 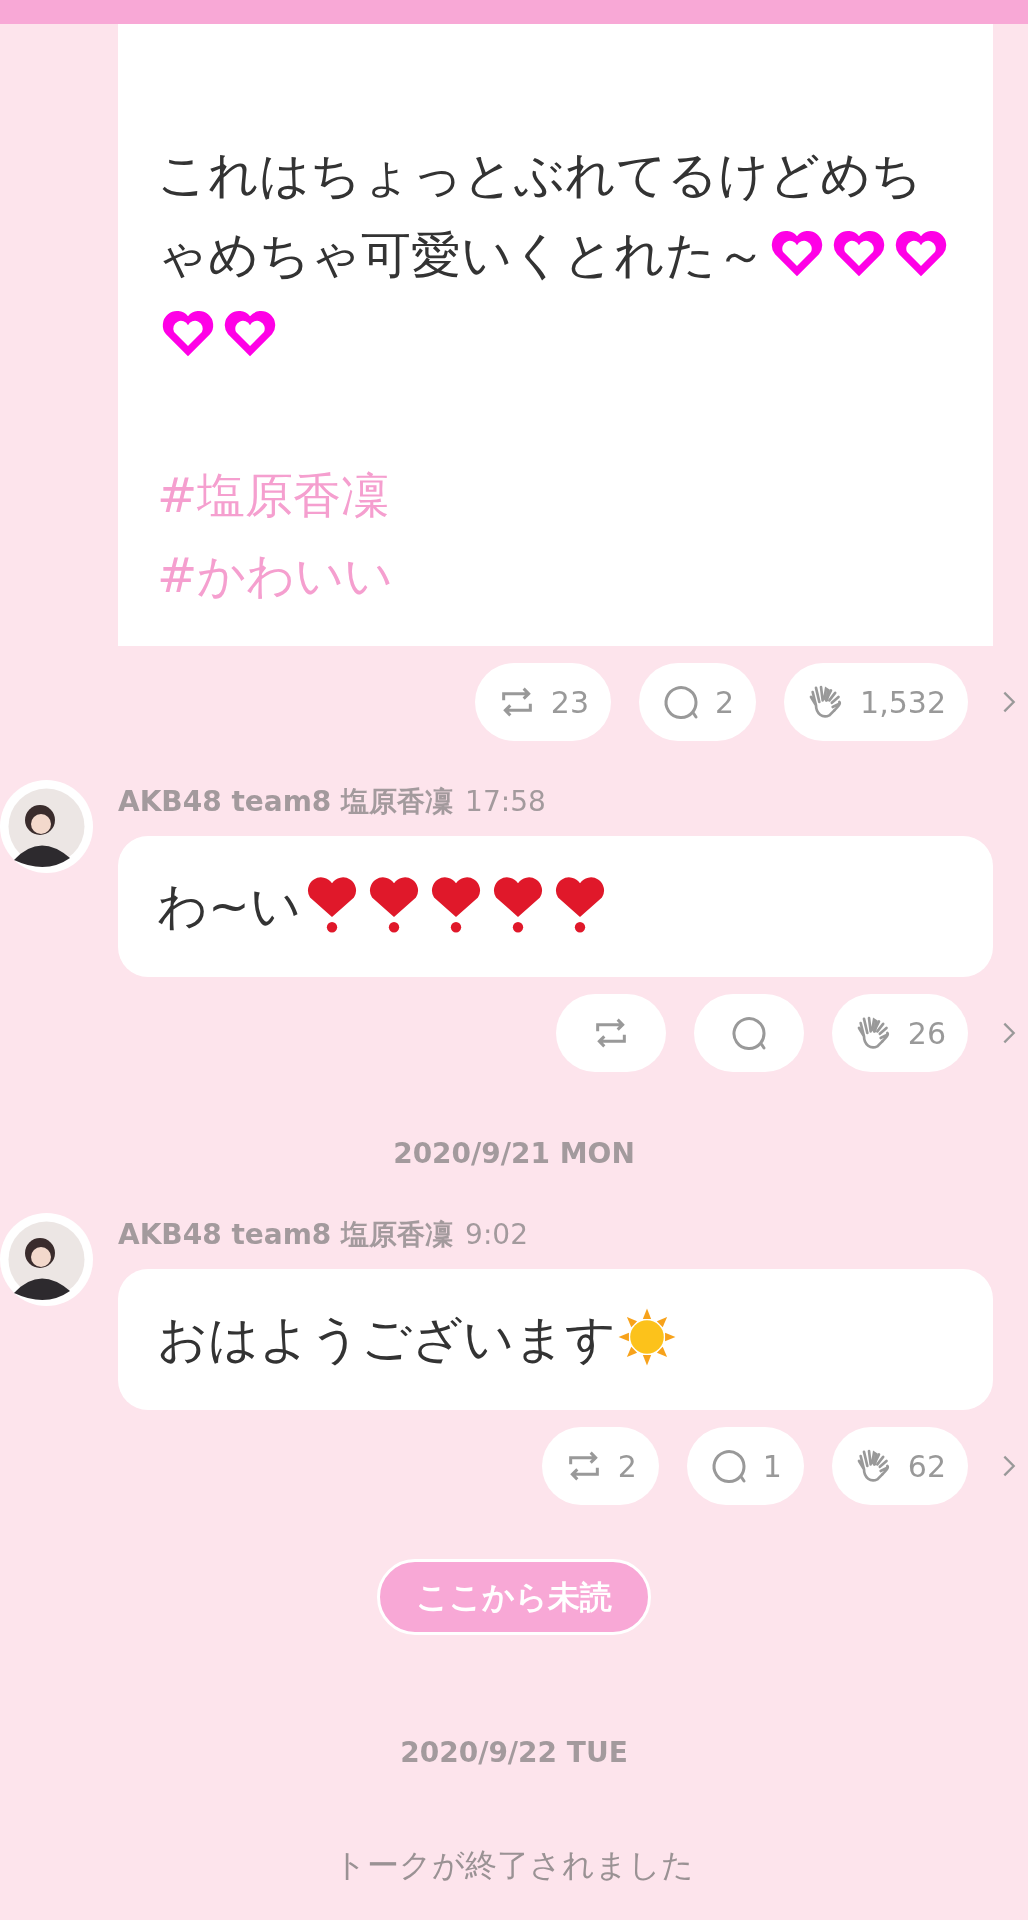 I want to click on comment-button: 1, so click(x=745, y=1466).